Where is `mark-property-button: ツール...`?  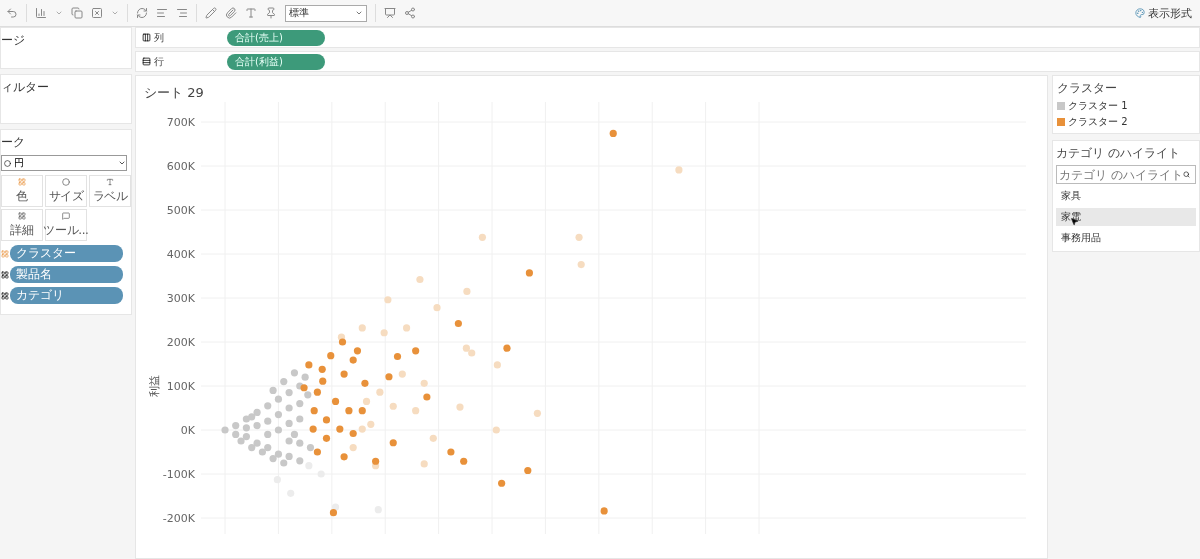
mark-property-button: ツール... is located at coordinates (66, 225).